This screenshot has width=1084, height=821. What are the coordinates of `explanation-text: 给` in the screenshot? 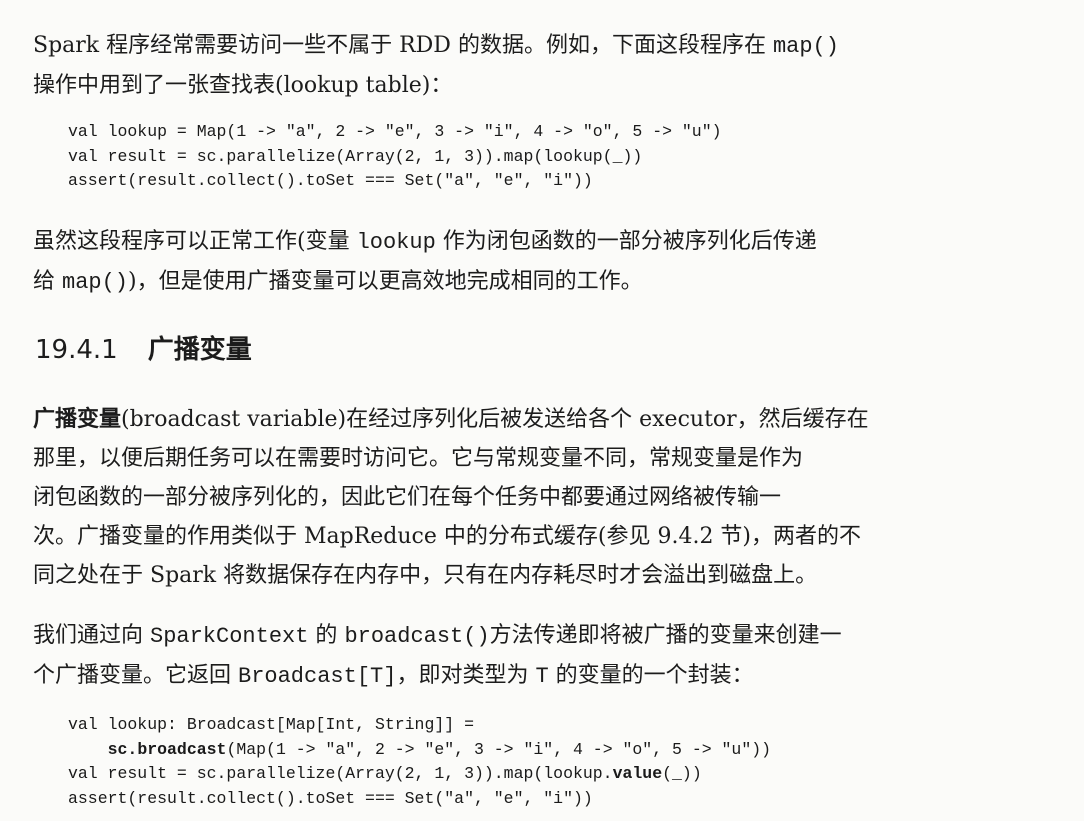 It's located at (47, 281).